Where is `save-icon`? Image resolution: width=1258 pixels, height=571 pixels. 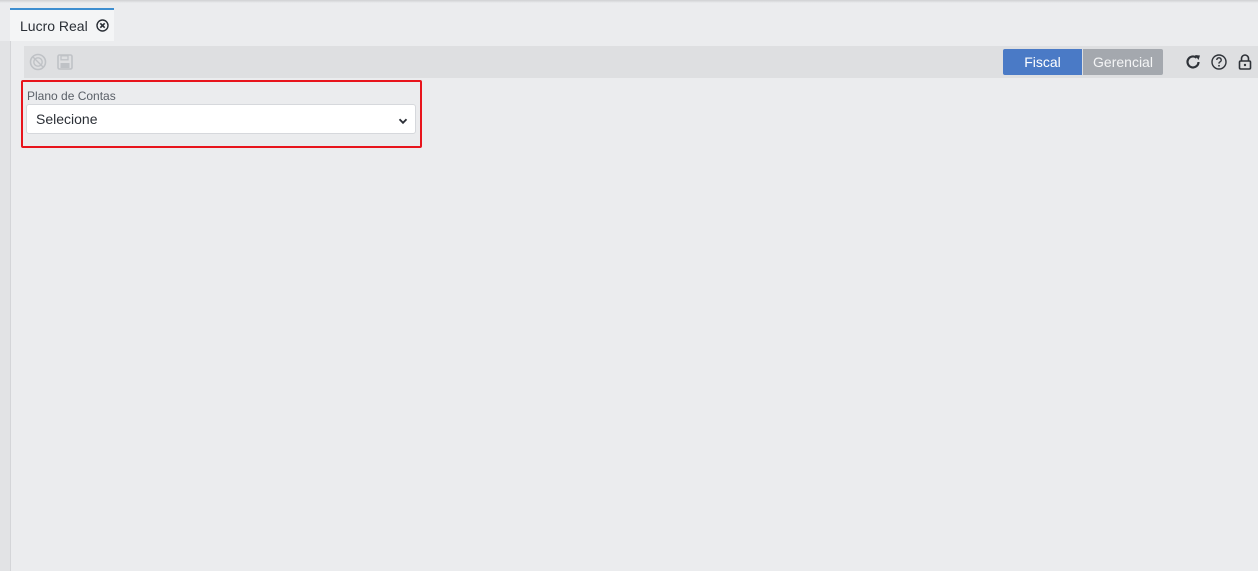 save-icon is located at coordinates (65, 62).